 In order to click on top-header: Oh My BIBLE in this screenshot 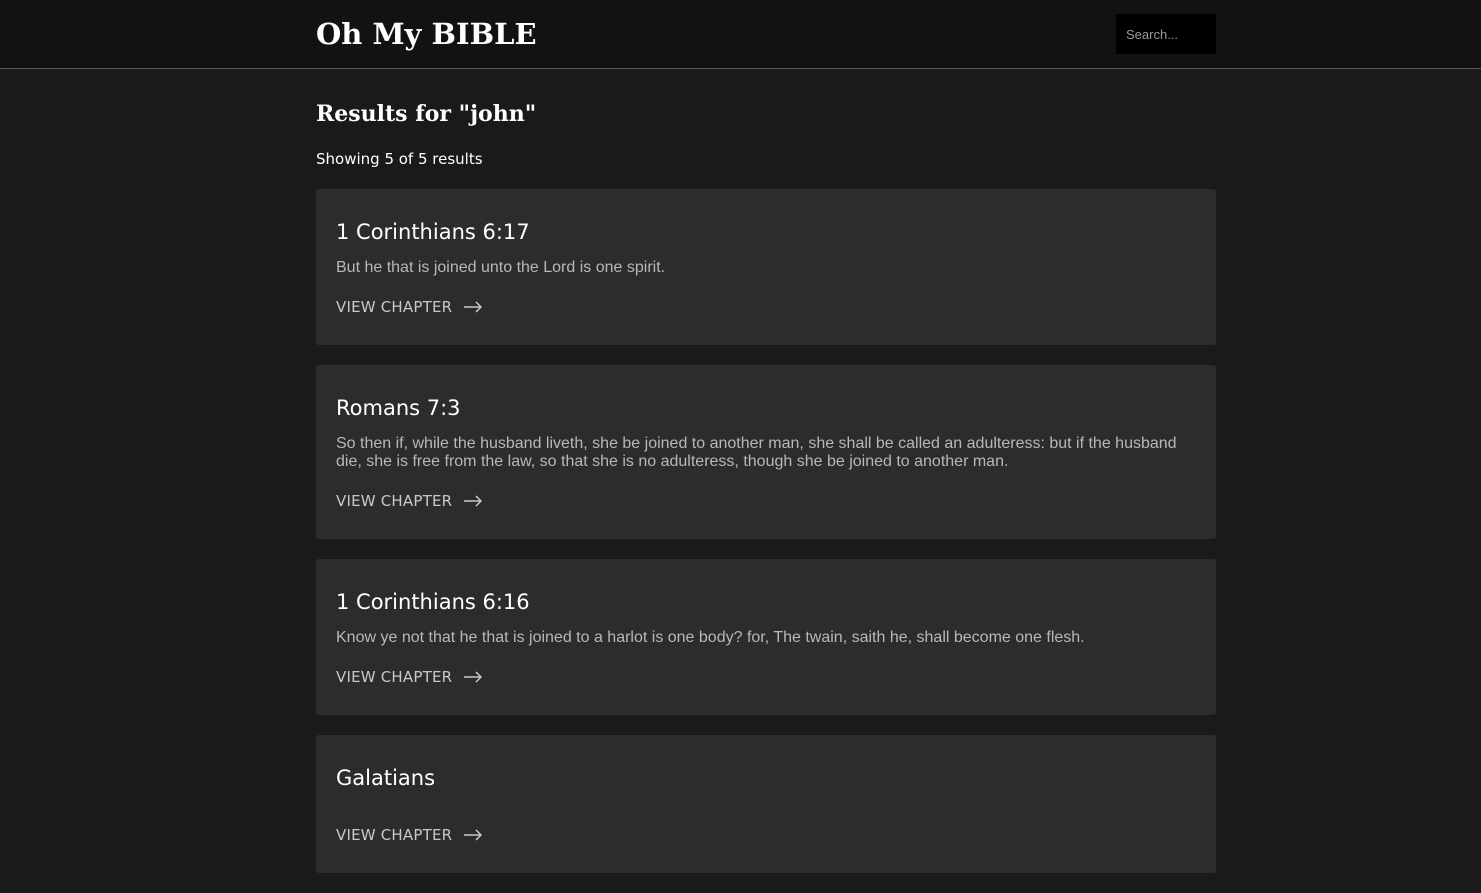, I will do `click(740, 34)`.